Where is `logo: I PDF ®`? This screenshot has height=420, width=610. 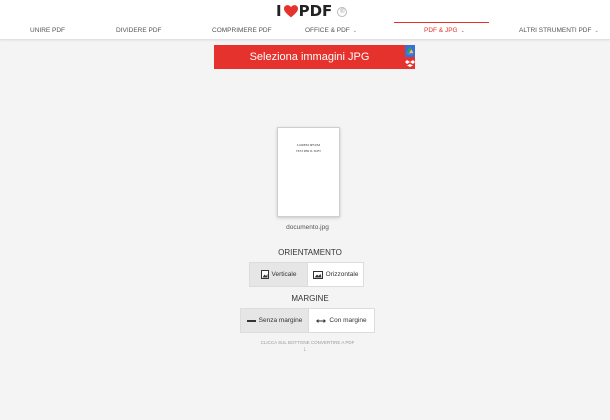
logo: I PDF ® is located at coordinates (312, 11).